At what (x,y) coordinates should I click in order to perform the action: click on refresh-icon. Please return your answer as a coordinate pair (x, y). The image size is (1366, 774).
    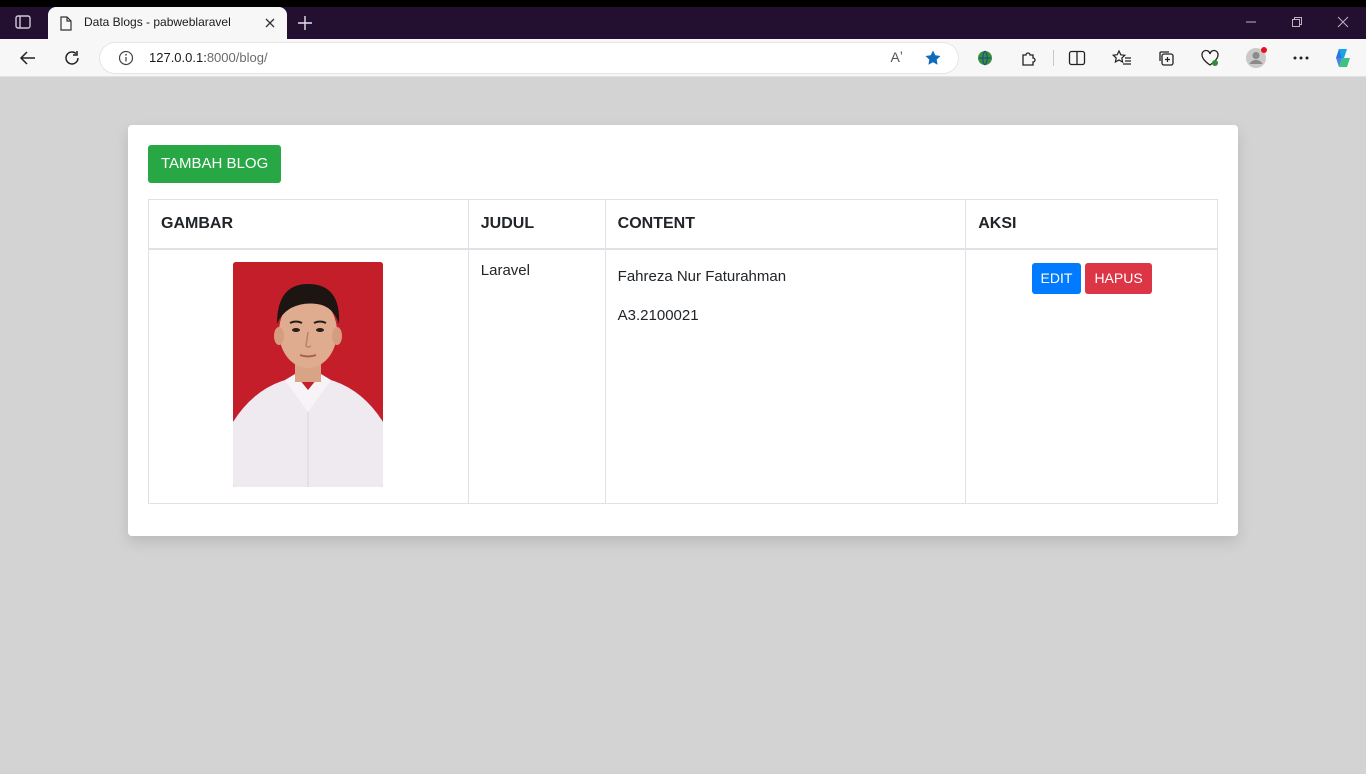
    Looking at the image, I should click on (72, 58).